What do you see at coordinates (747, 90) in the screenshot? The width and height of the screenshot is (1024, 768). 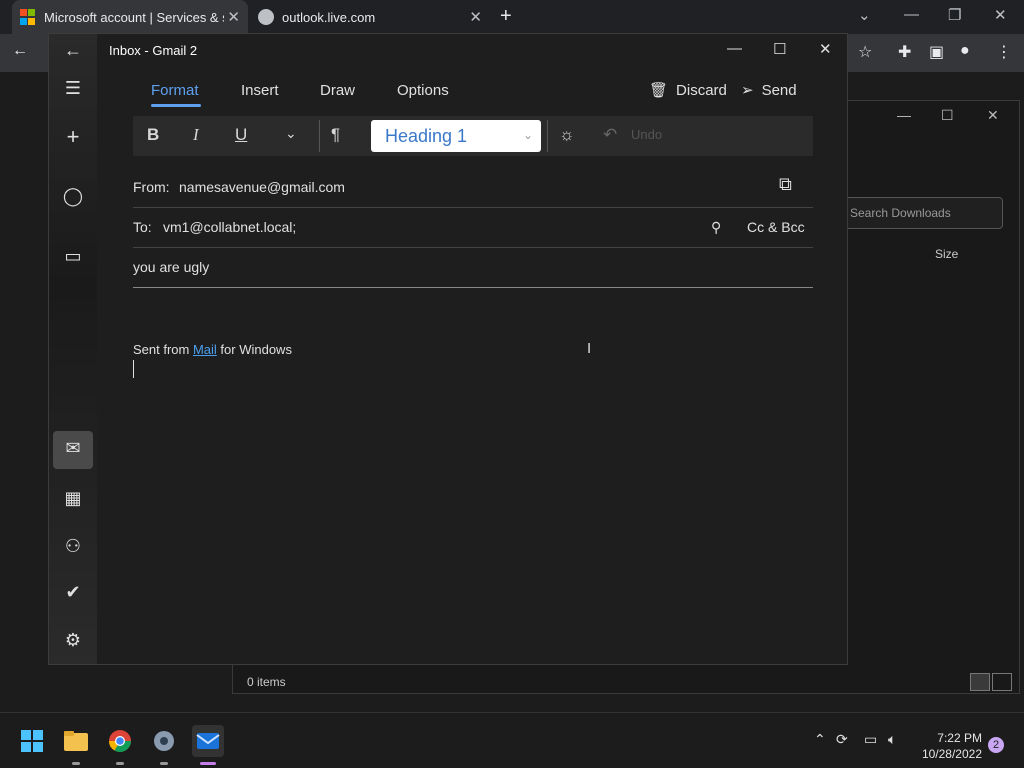 I see `send-arrow-icon: ➢` at bounding box center [747, 90].